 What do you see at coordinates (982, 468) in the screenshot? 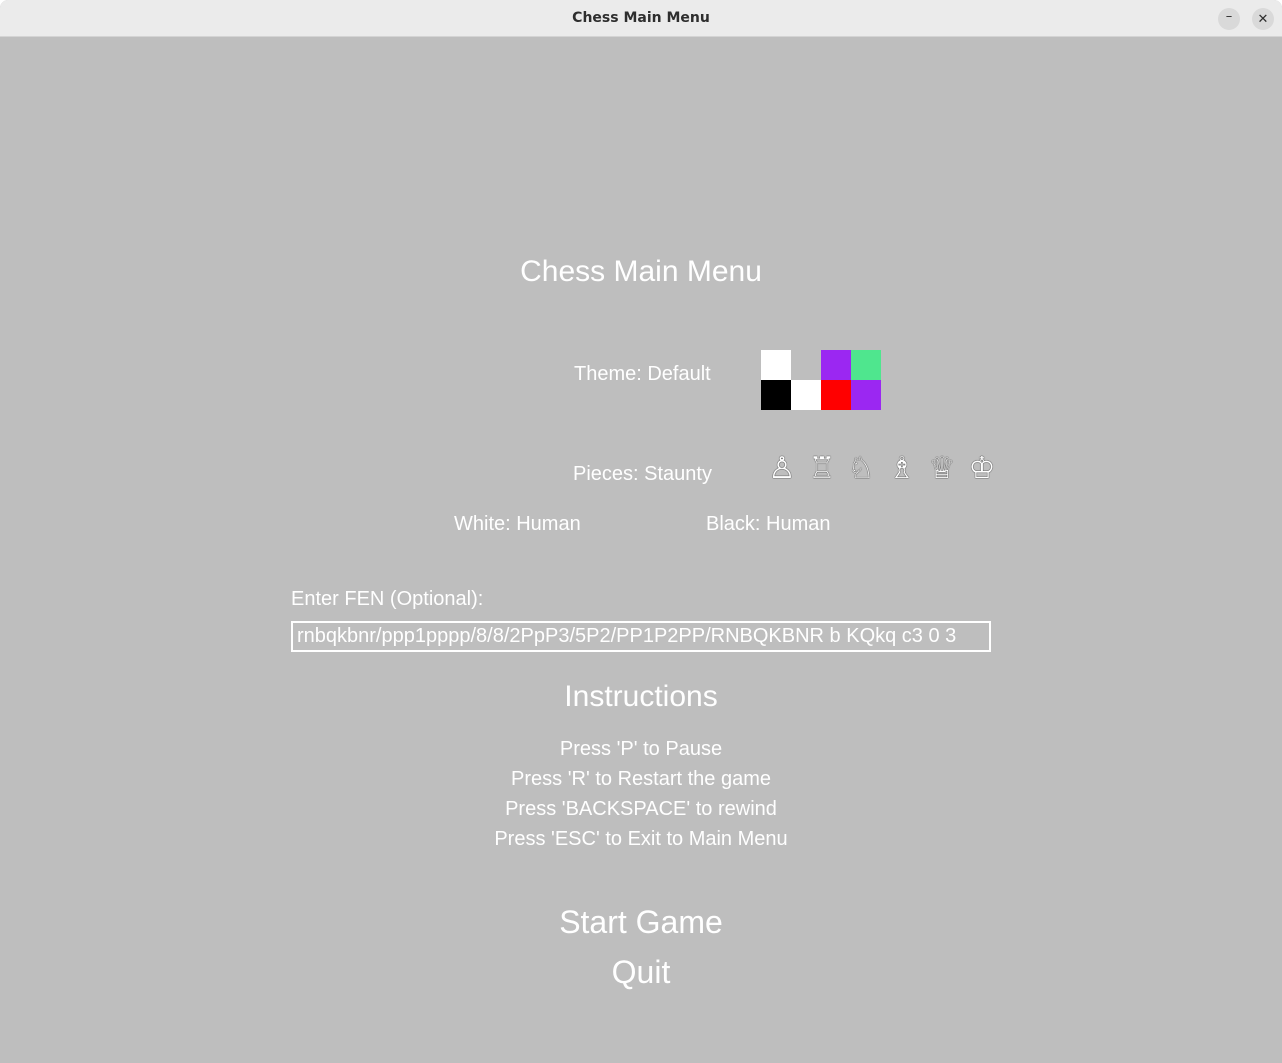
I see `king-icon: ♔` at bounding box center [982, 468].